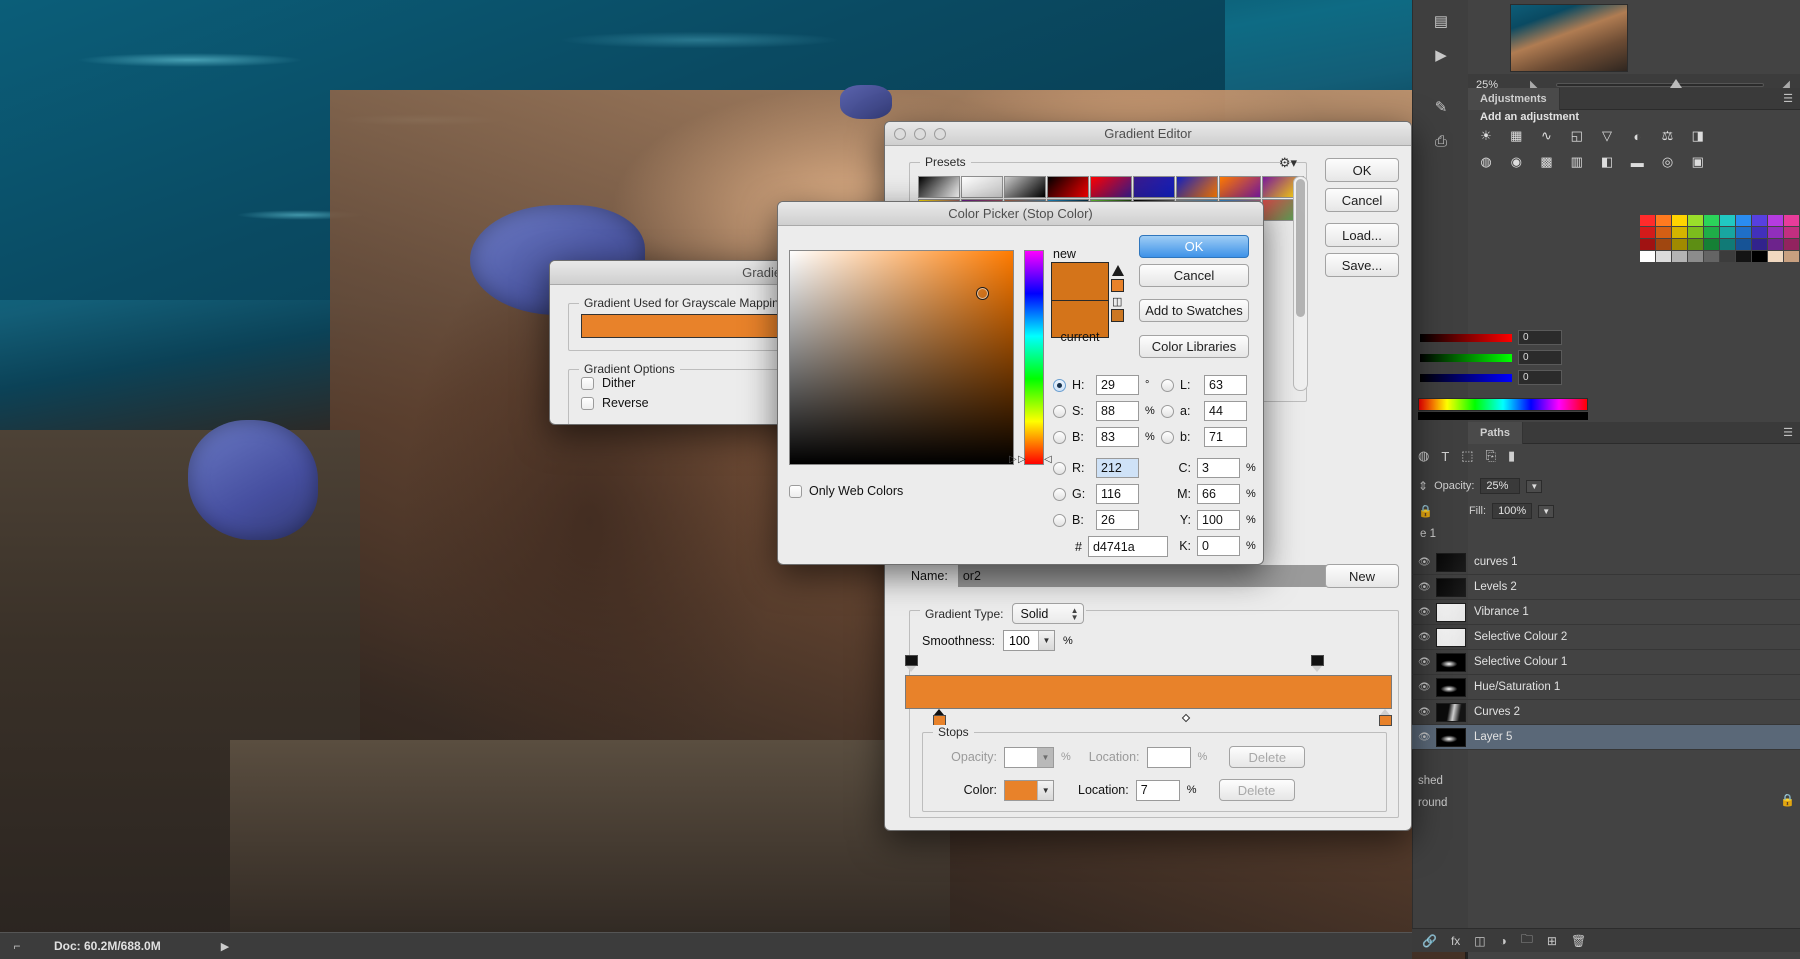 Image resolution: width=1800 pixels, height=959 pixels. Describe the element at coordinates (1606, 612) in the screenshot. I see `layer-row: 👁 Vibrance 1` at that location.